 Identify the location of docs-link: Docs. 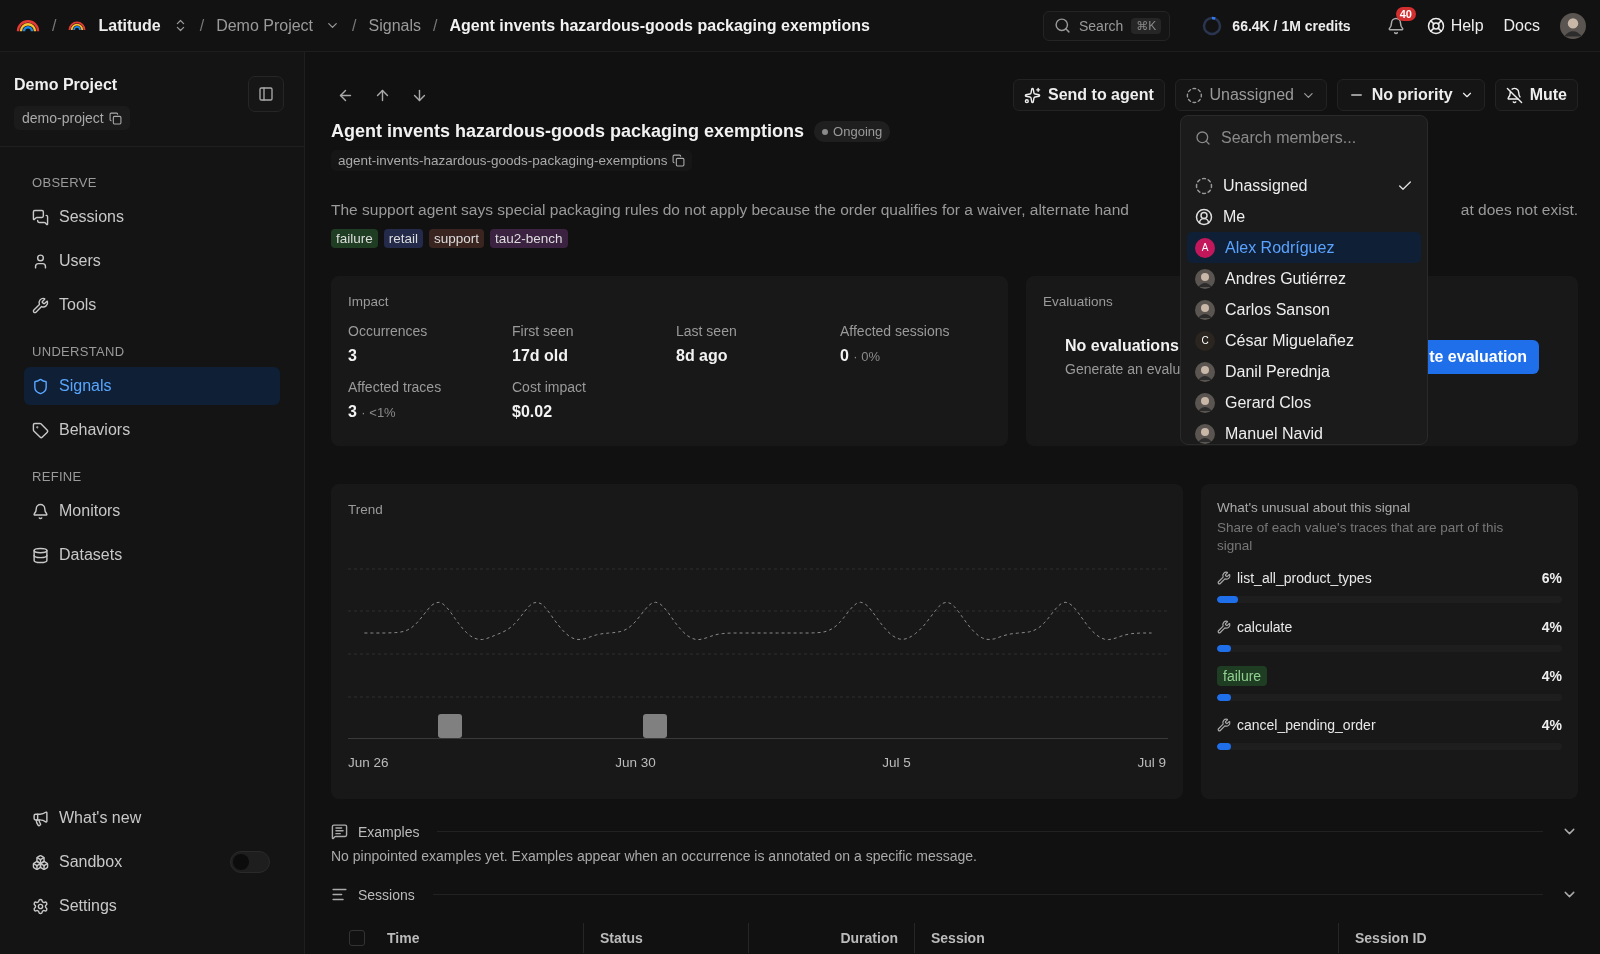
(1521, 25).